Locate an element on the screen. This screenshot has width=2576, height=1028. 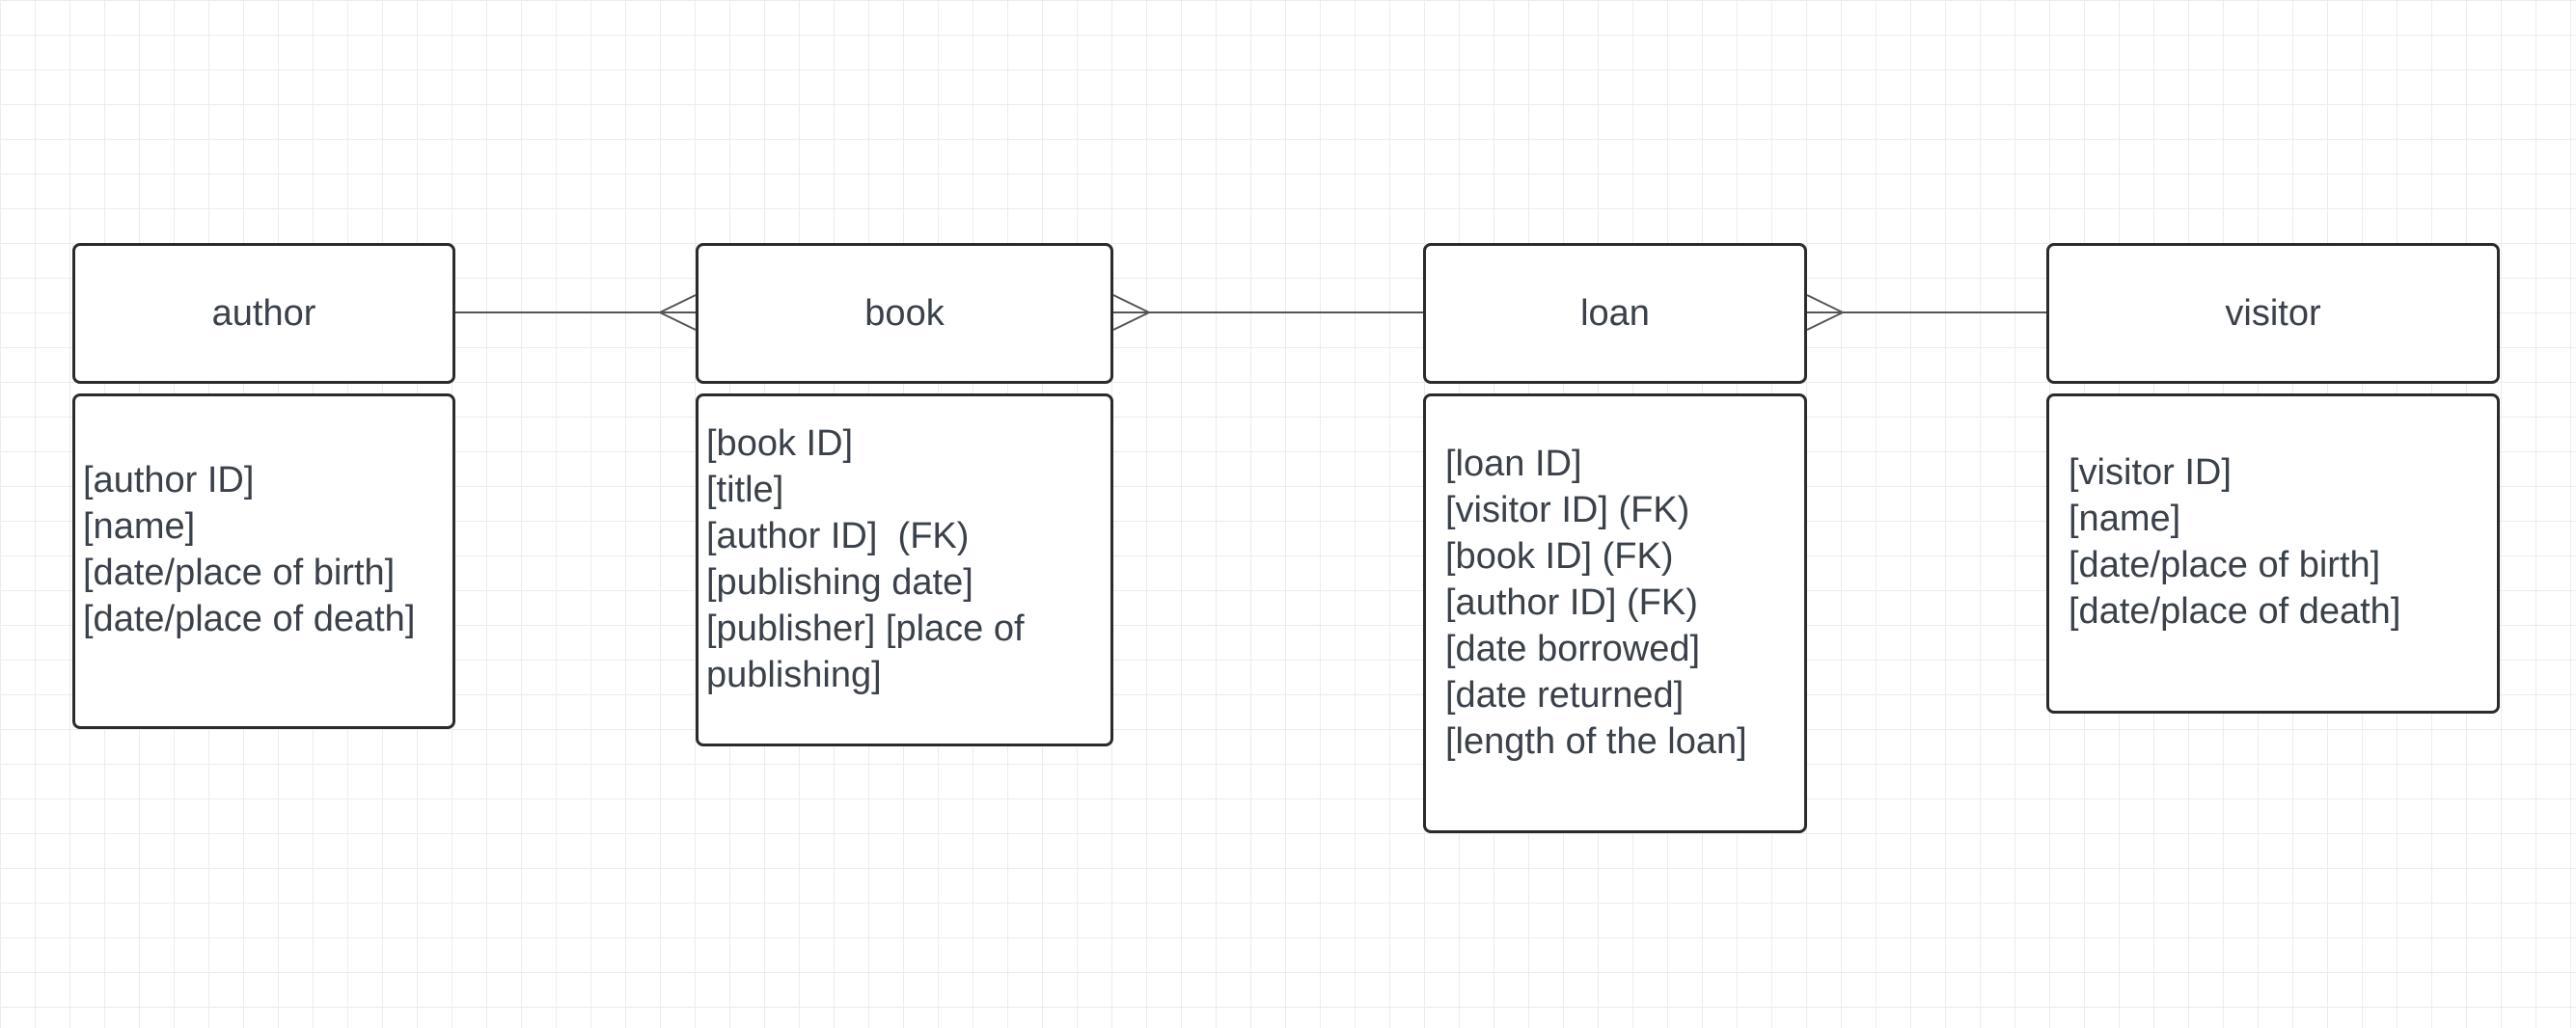
book-entity-title: book is located at coordinates (905, 313).